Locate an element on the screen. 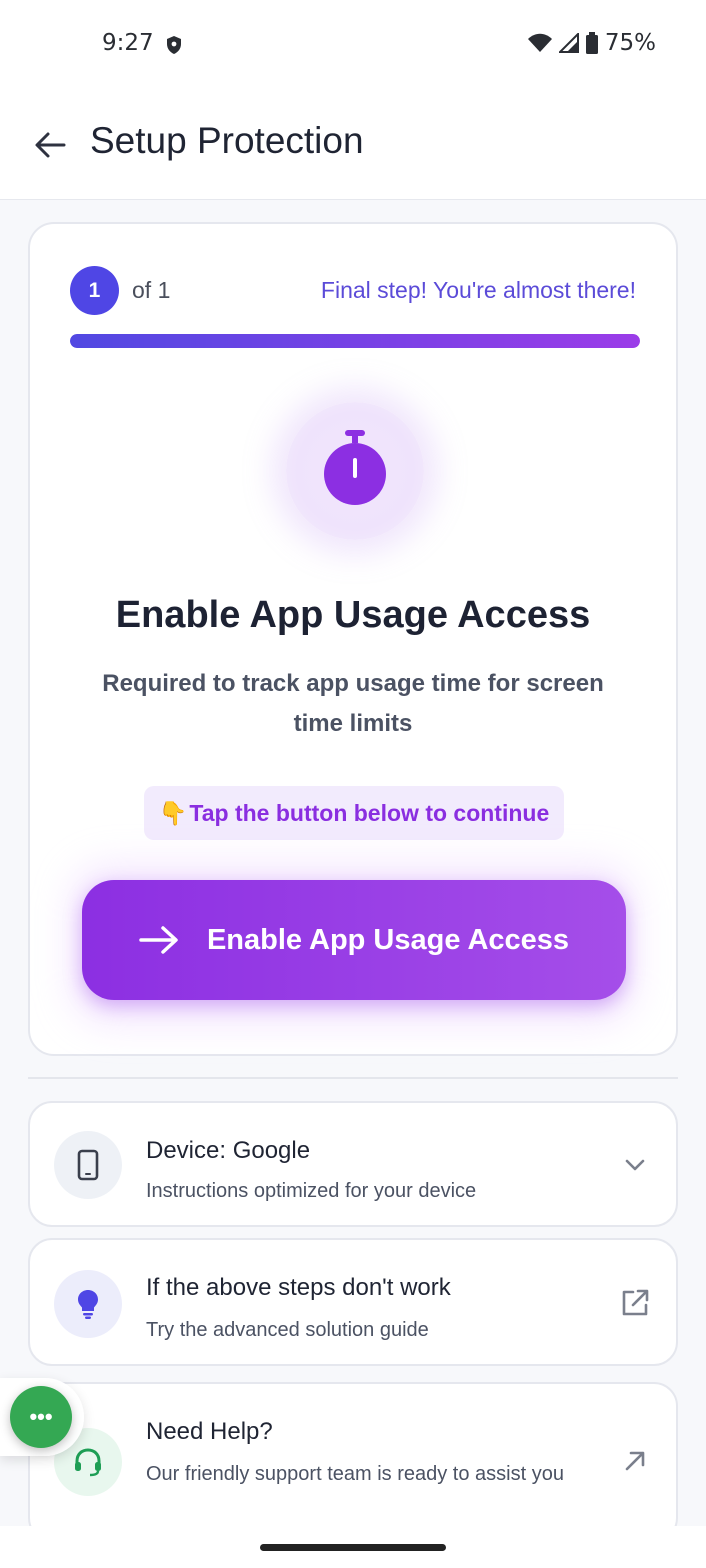  more-dots-icon: ••• is located at coordinates (41, 1416).